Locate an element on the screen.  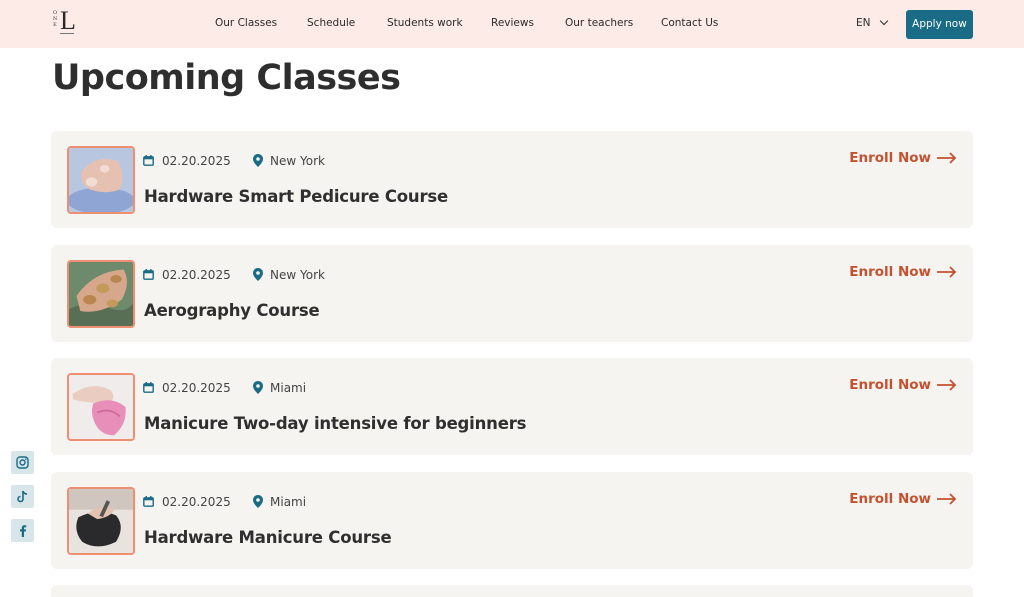
nav-reviews: Reviews is located at coordinates (512, 23).